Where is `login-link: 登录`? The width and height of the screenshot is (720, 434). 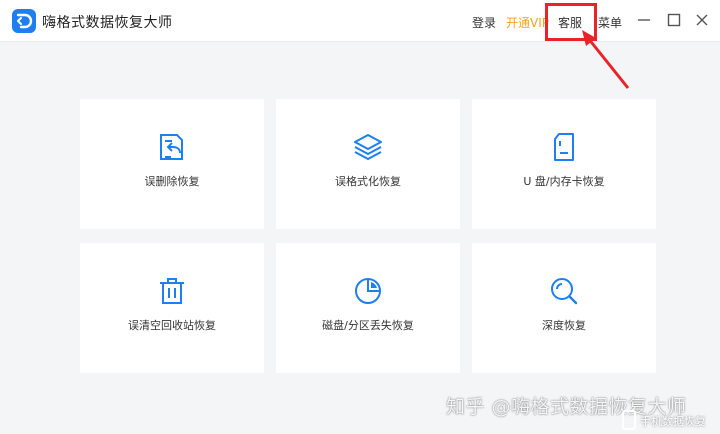 login-link: 登录 is located at coordinates (484, 22).